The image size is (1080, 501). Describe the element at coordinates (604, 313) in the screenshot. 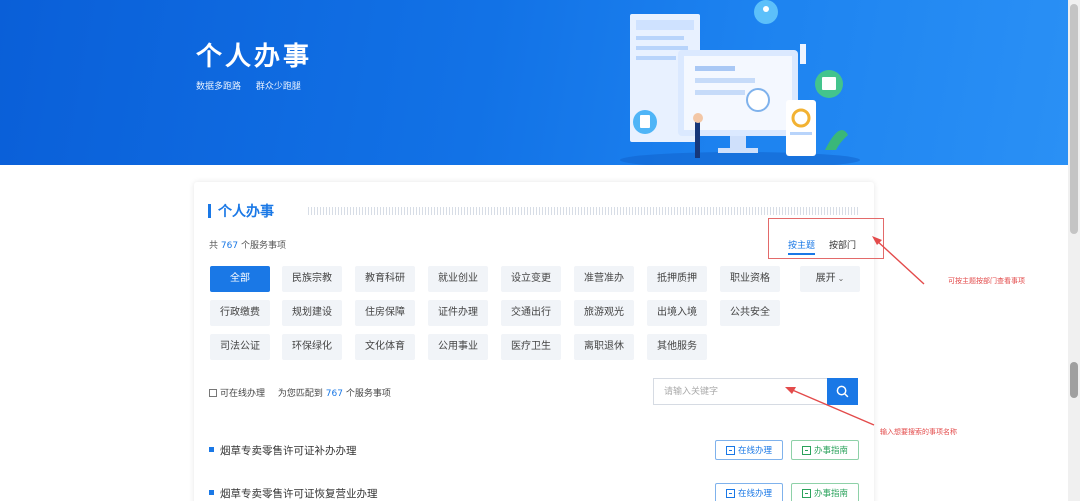

I see `category-chip: 旅游观光` at that location.